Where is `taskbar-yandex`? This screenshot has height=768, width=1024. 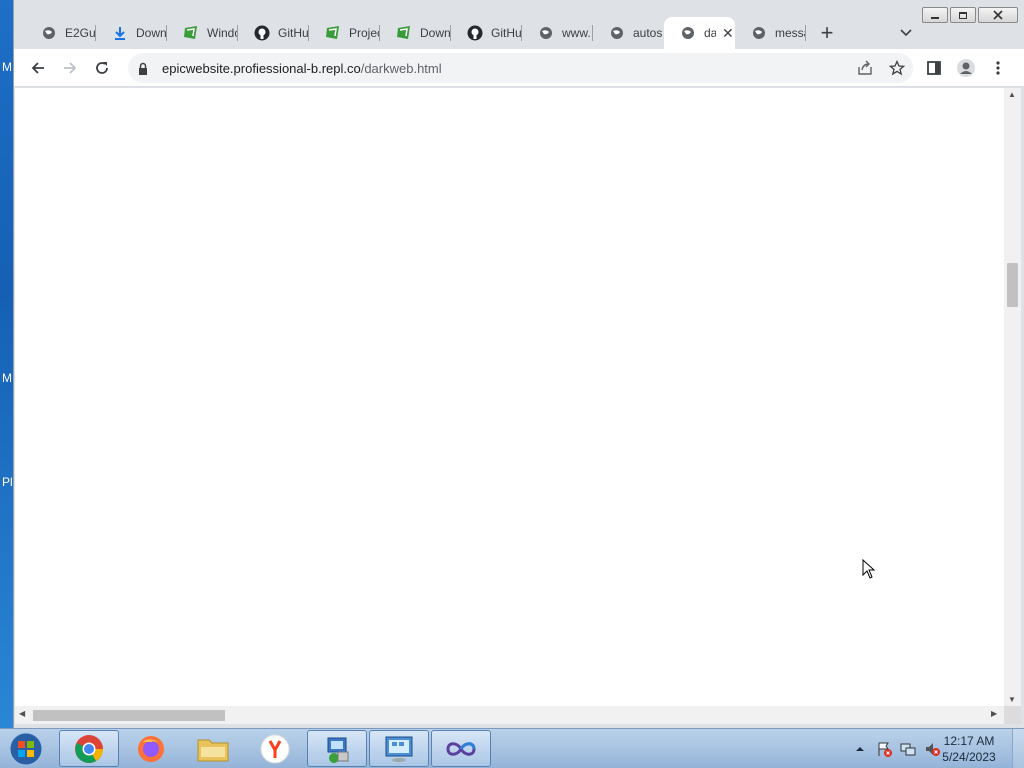 taskbar-yandex is located at coordinates (275, 748).